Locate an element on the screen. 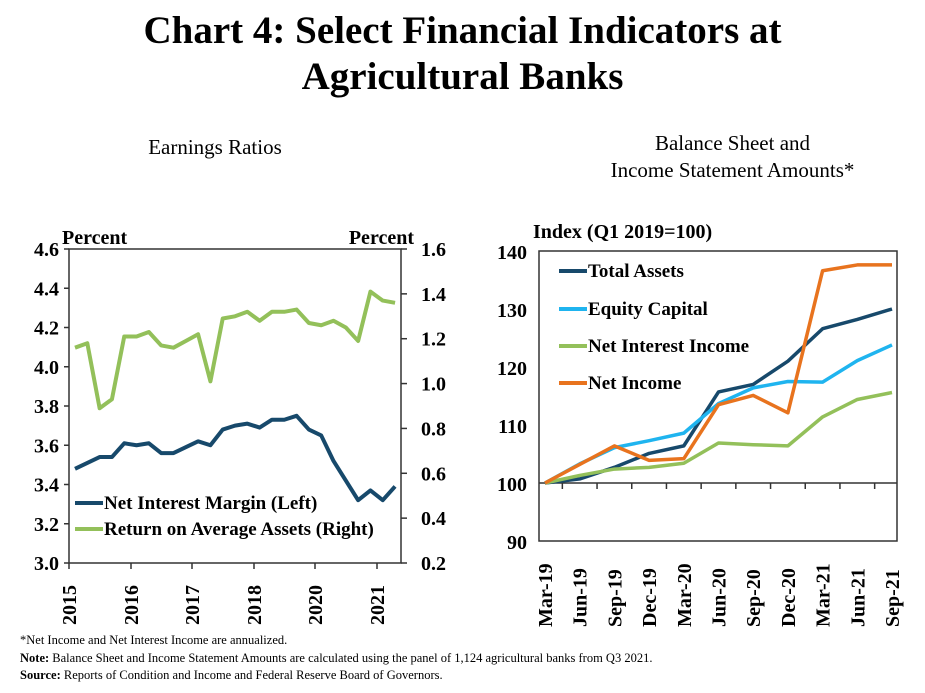  left-y-axis-label: Percent is located at coordinates (94, 238).